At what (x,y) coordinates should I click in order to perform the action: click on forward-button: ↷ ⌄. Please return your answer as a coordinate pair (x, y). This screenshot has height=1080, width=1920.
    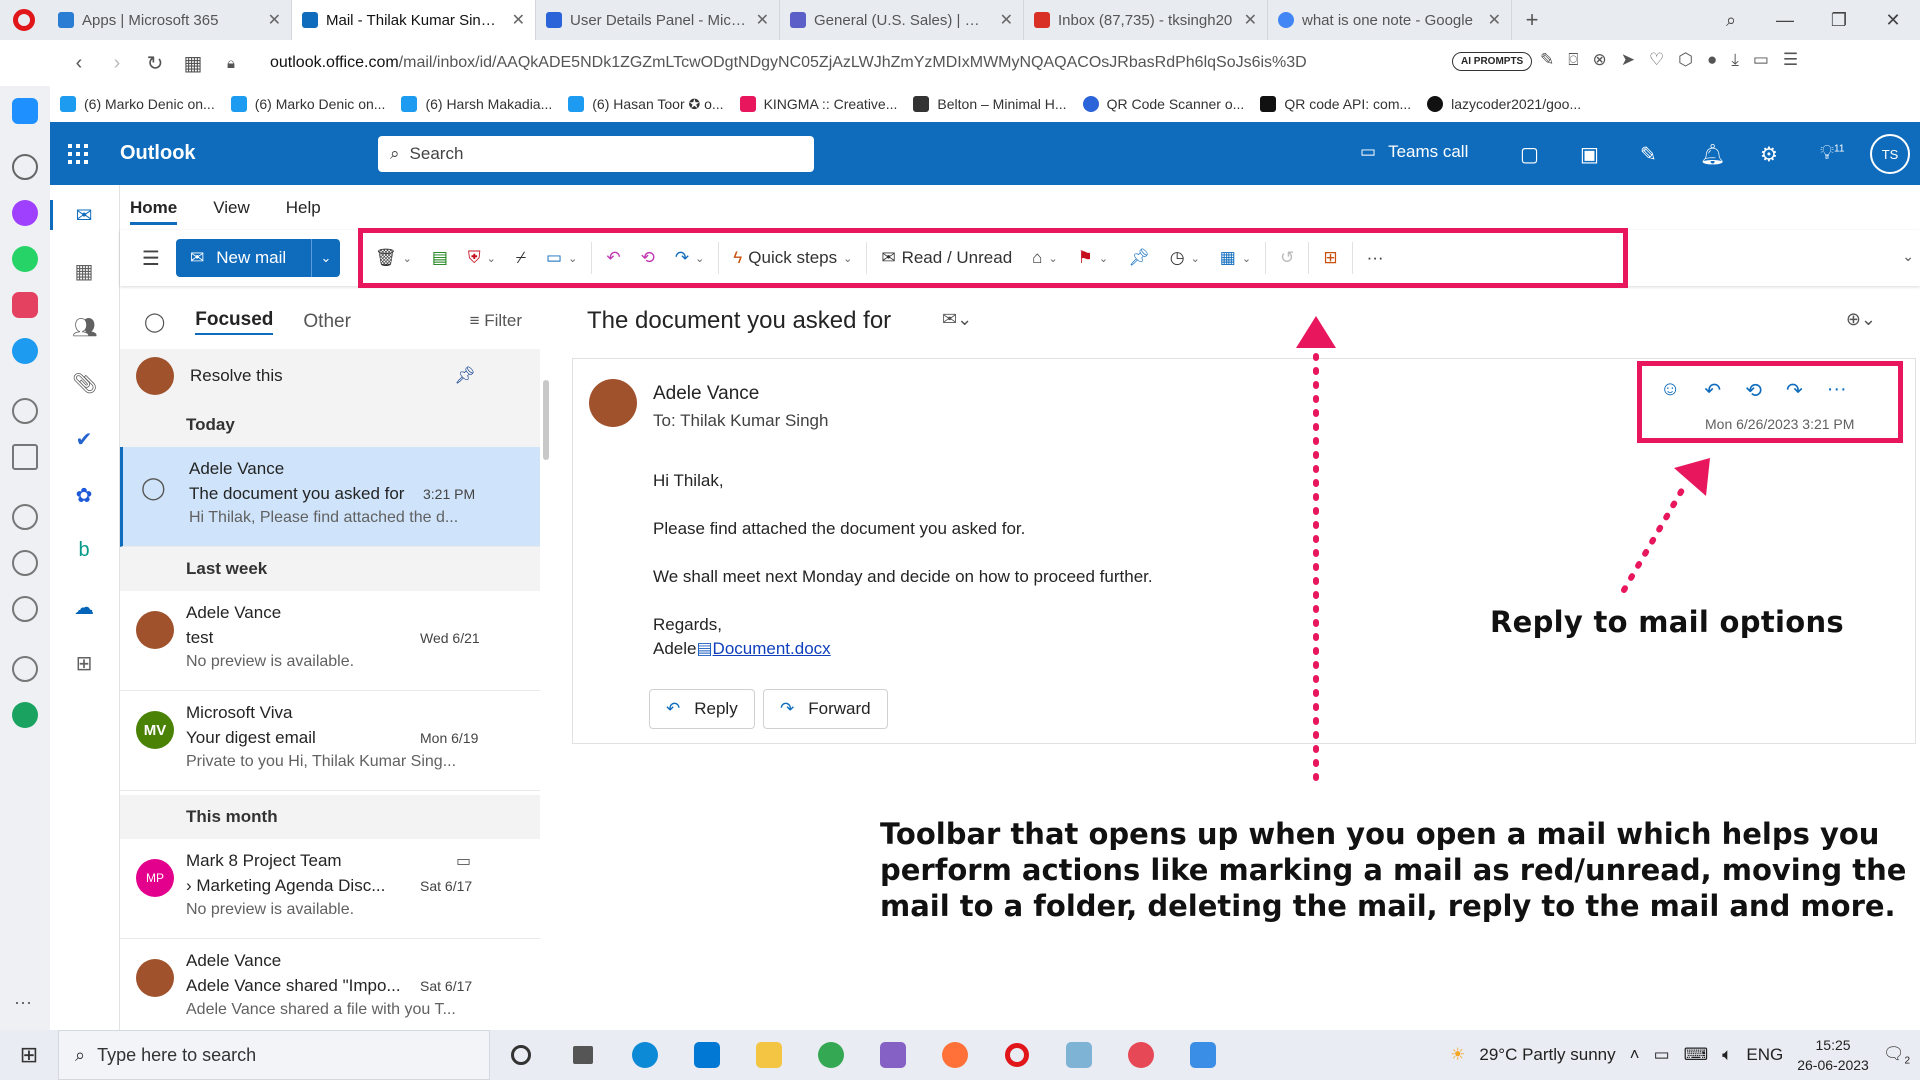
    Looking at the image, I should click on (689, 258).